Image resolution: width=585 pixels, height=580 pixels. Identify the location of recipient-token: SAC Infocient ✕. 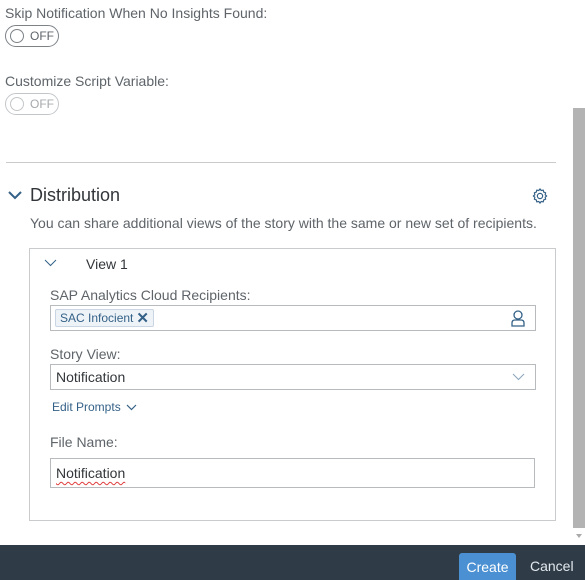
(104, 318).